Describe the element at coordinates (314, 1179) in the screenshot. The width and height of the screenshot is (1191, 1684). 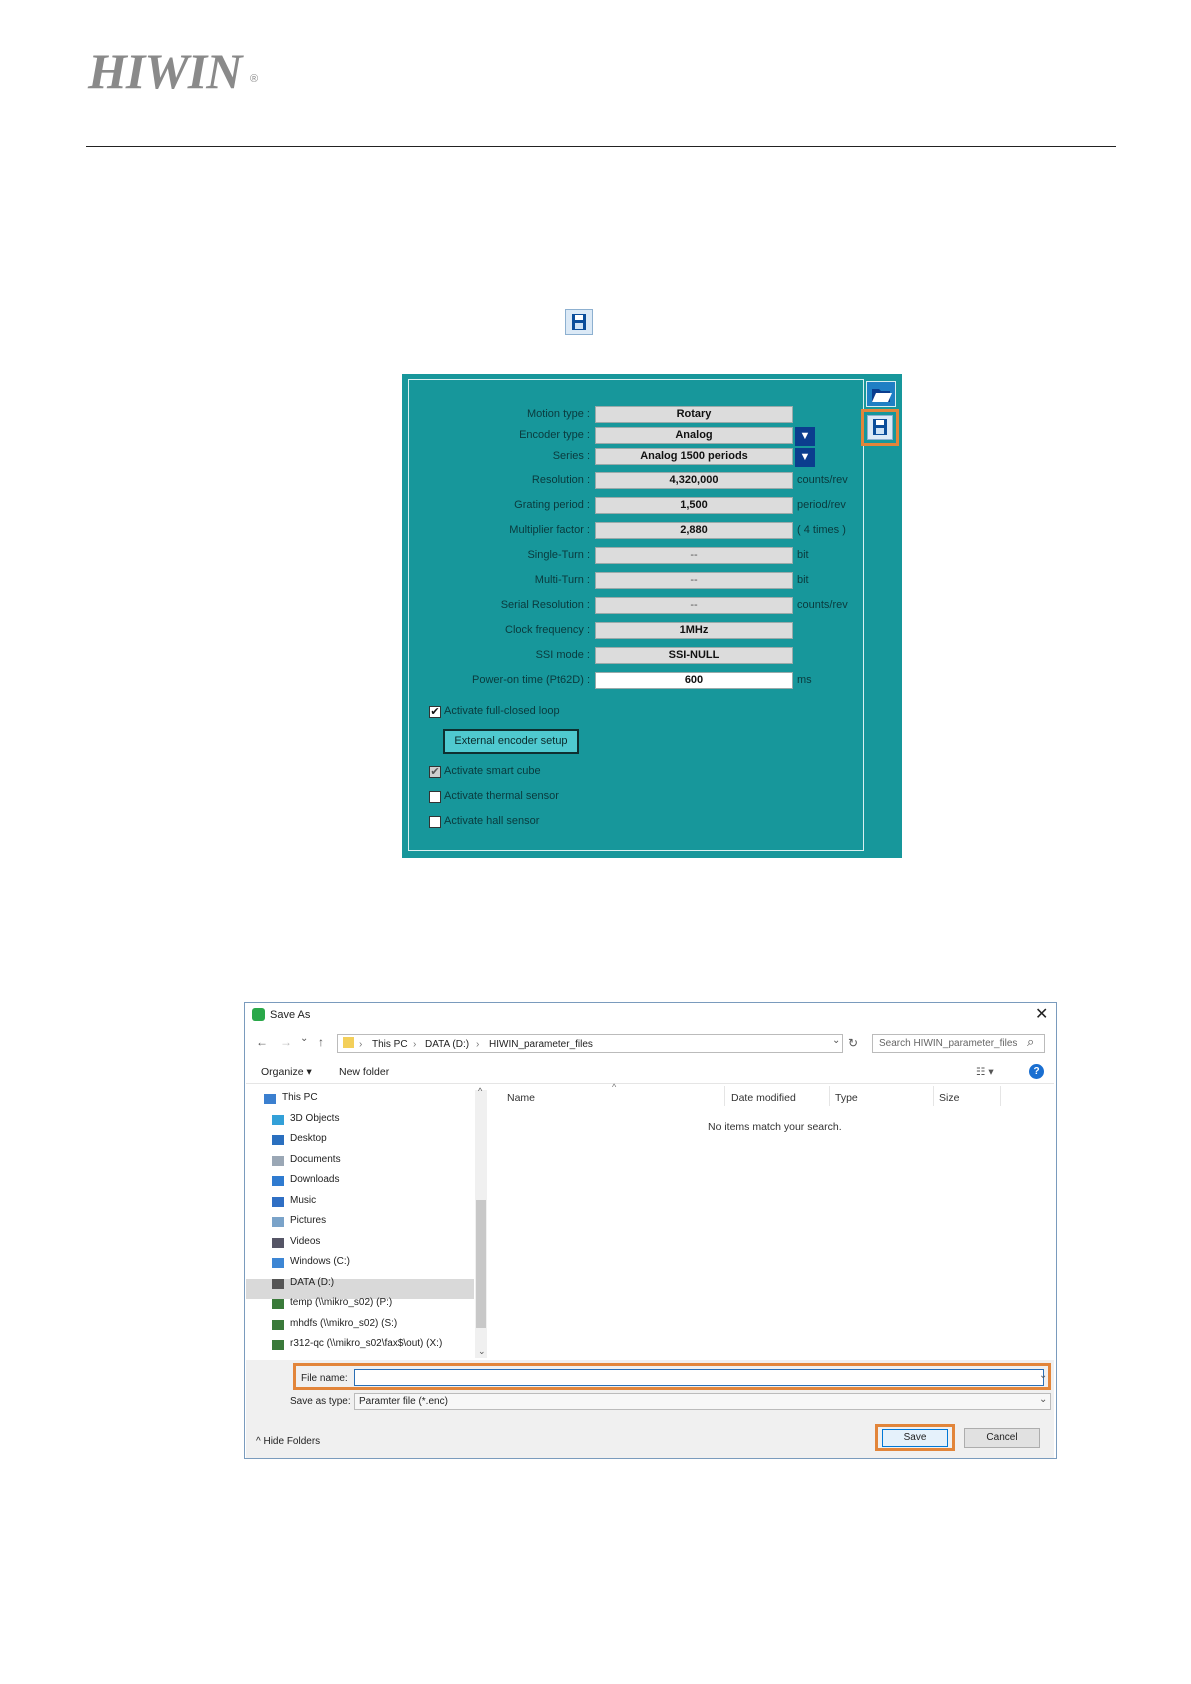
I see `nav-item: Downloads` at that location.